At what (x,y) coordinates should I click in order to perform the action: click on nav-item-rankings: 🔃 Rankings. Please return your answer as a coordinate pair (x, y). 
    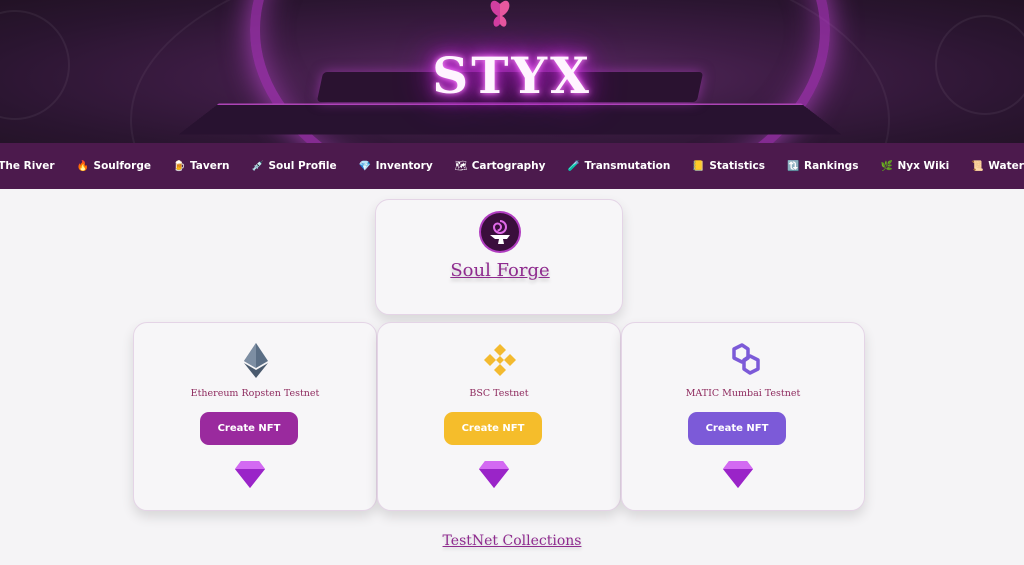
    Looking at the image, I should click on (822, 166).